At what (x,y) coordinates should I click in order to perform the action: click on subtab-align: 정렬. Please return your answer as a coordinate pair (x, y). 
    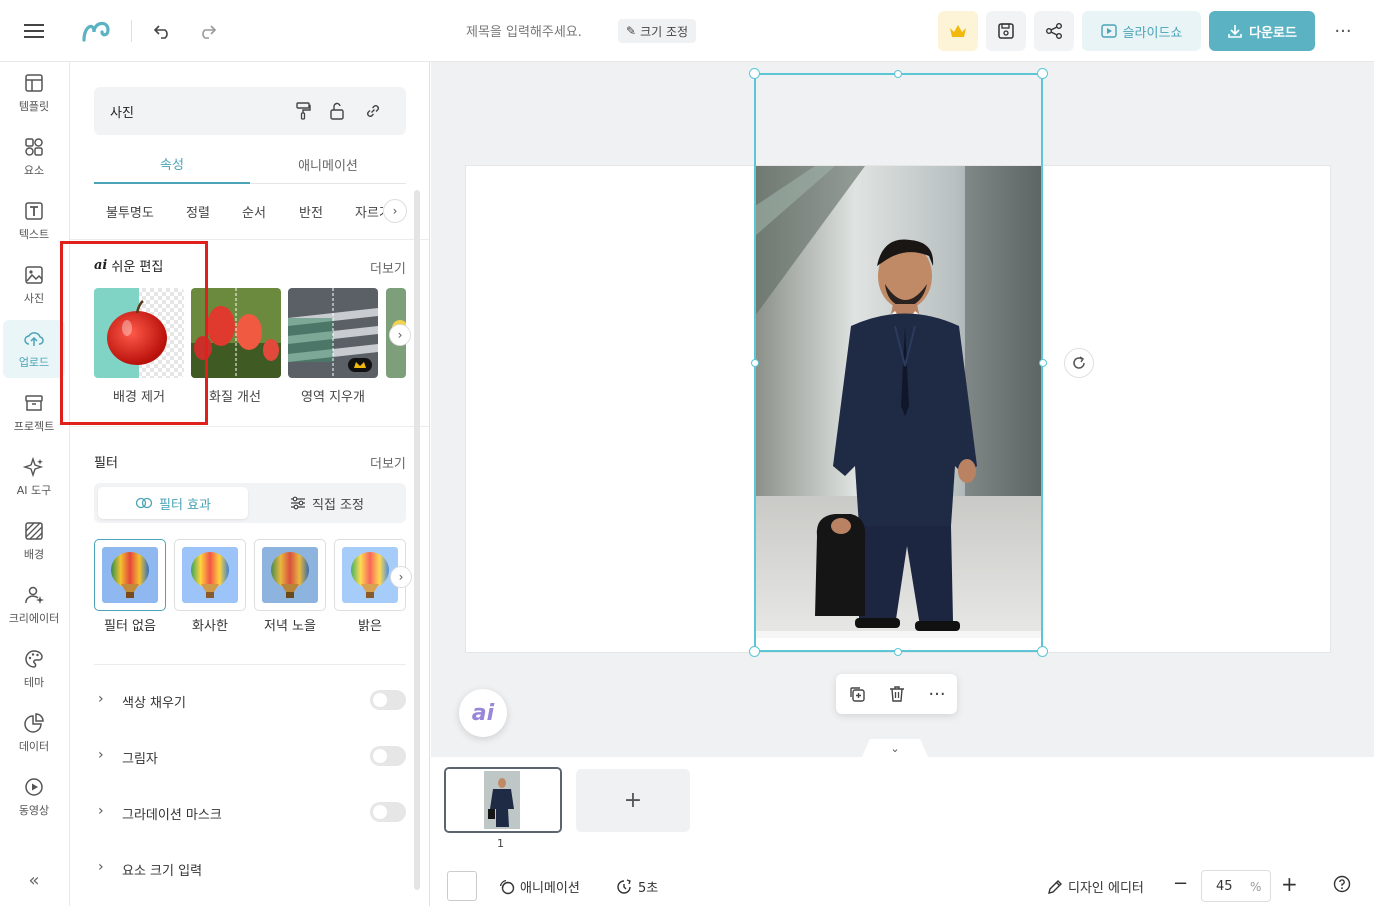
    Looking at the image, I should click on (198, 211).